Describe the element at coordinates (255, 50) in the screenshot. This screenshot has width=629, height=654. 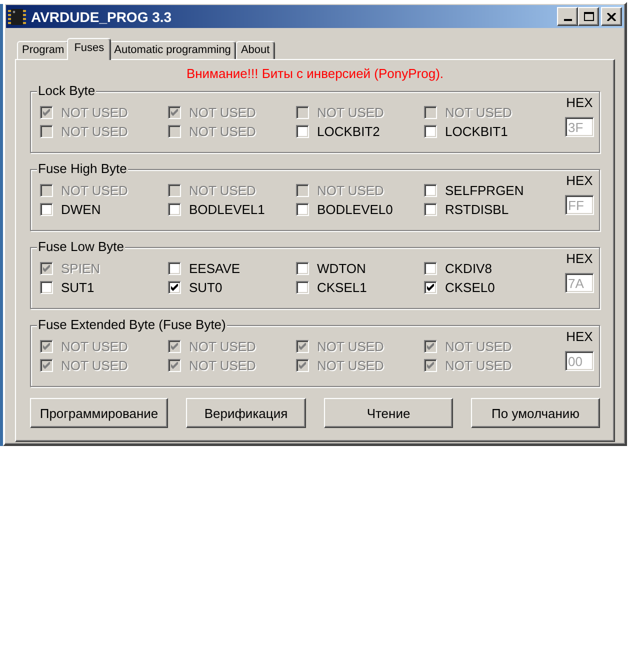
I see `tab: About` at that location.